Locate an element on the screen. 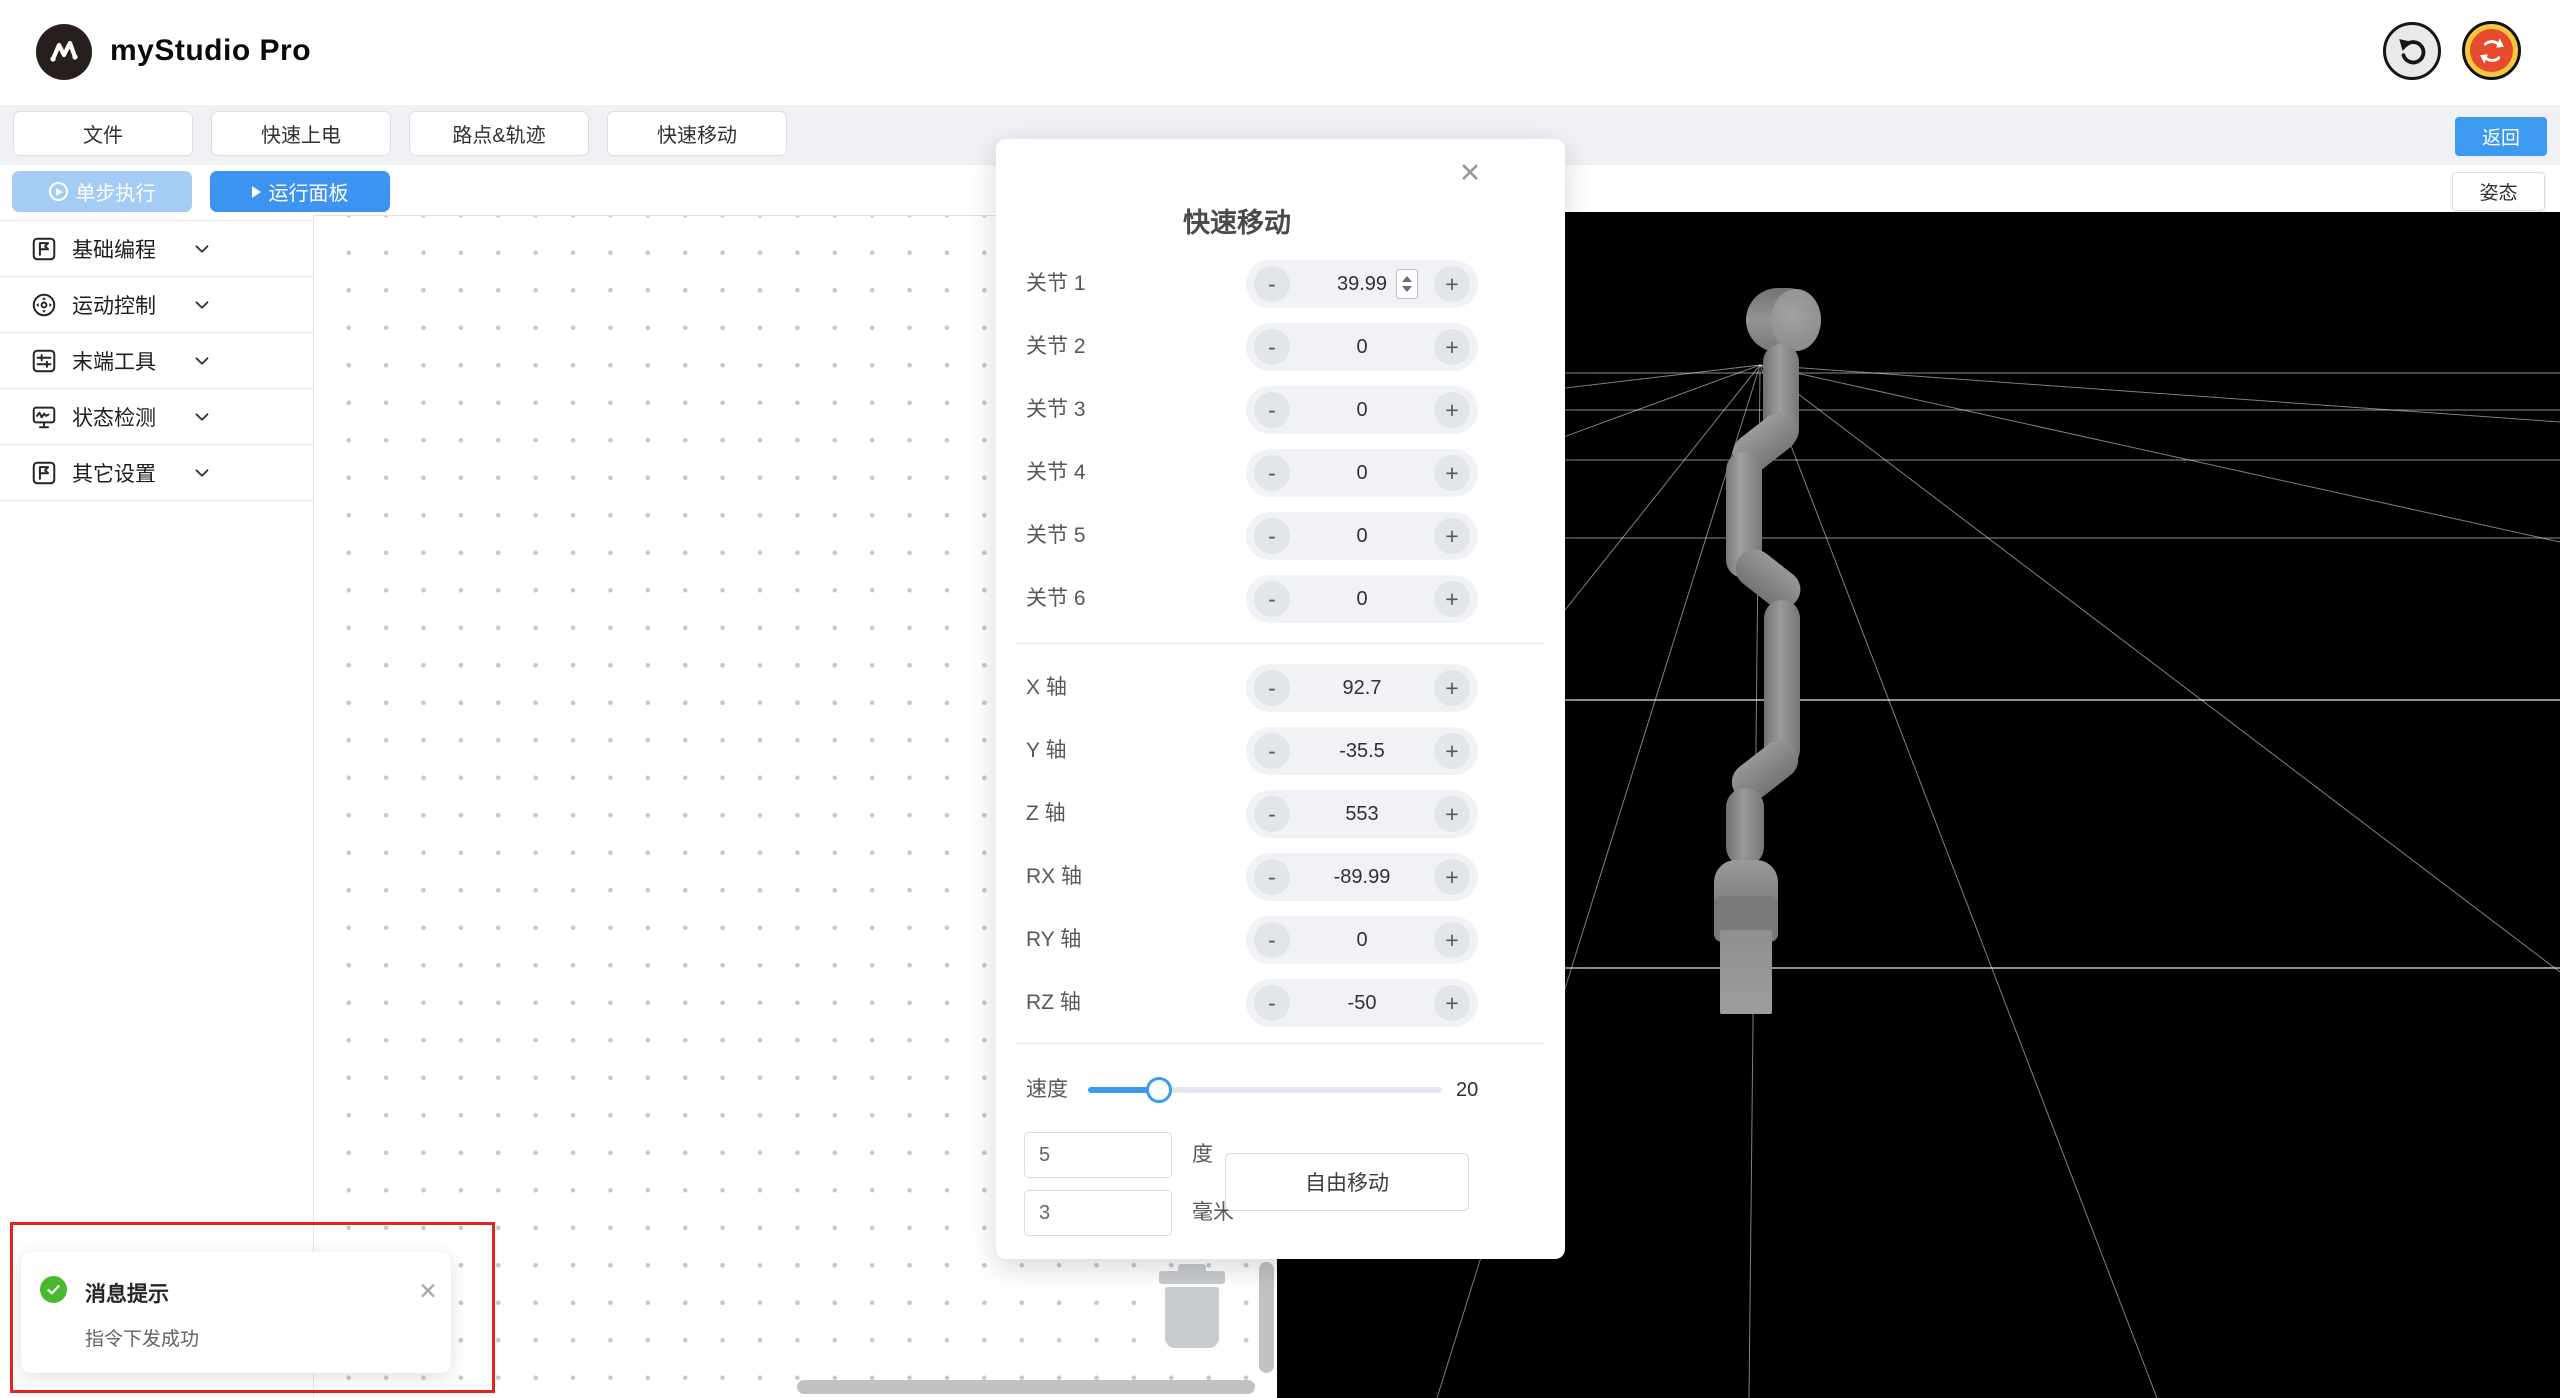 Image resolution: width=2560 pixels, height=1398 pixels. spinner-up-icon is located at coordinates (1407, 279).